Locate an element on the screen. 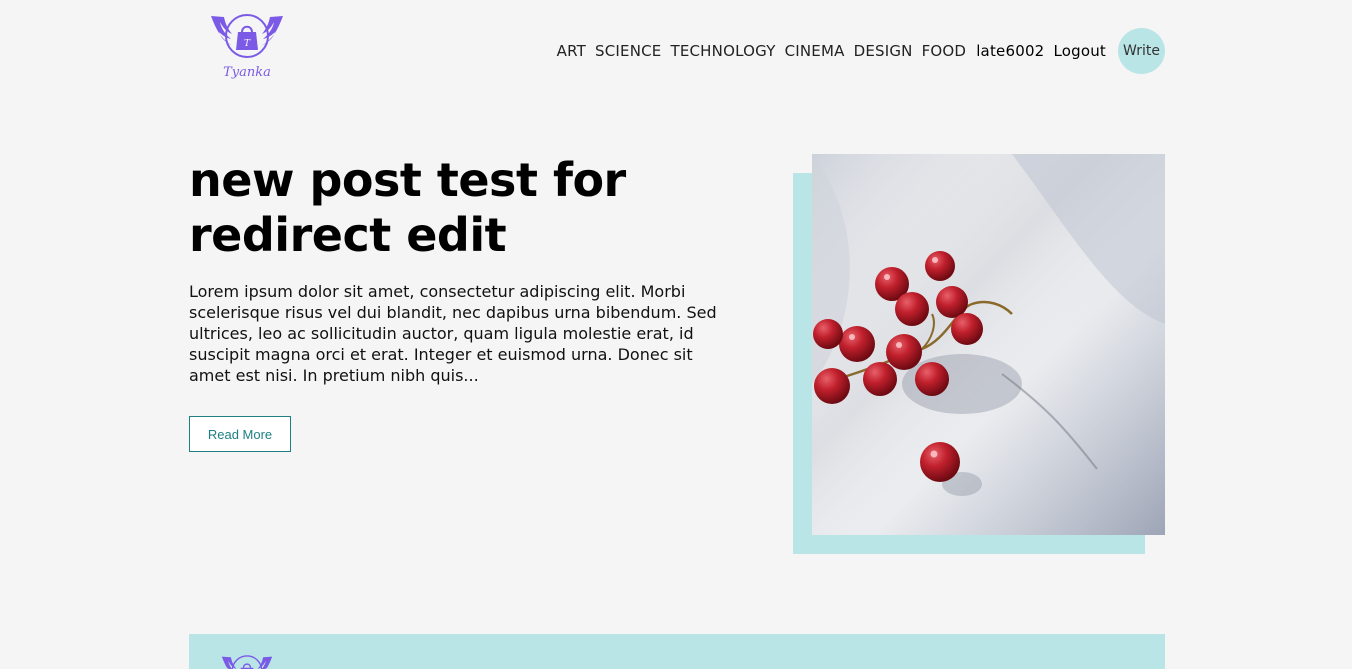  post-image is located at coordinates (988, 344).